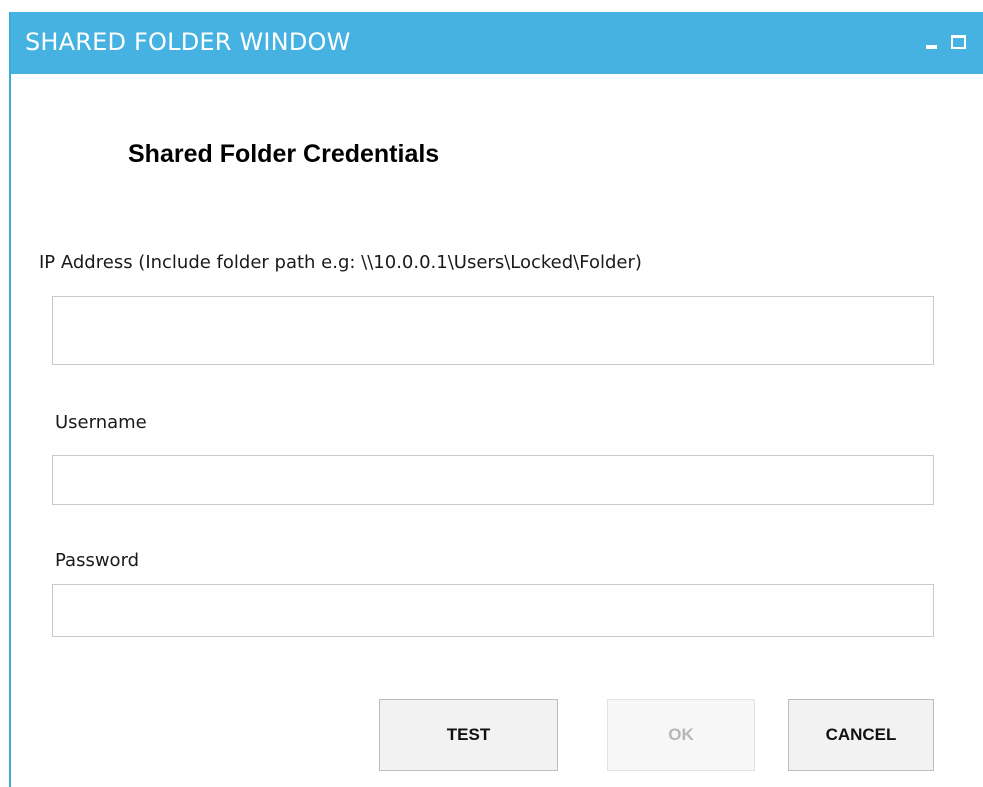 Image resolution: width=983 pixels, height=787 pixels. I want to click on minimize-button, so click(931, 43).